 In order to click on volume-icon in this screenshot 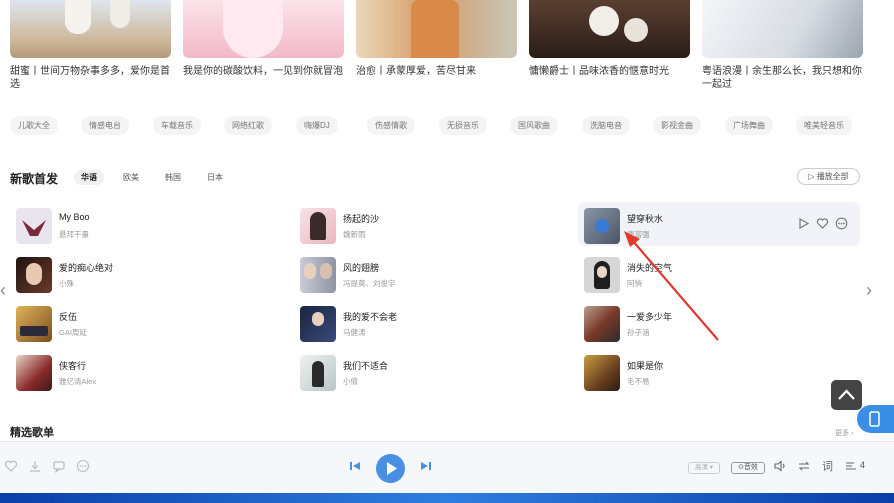, I will do `click(780, 466)`.